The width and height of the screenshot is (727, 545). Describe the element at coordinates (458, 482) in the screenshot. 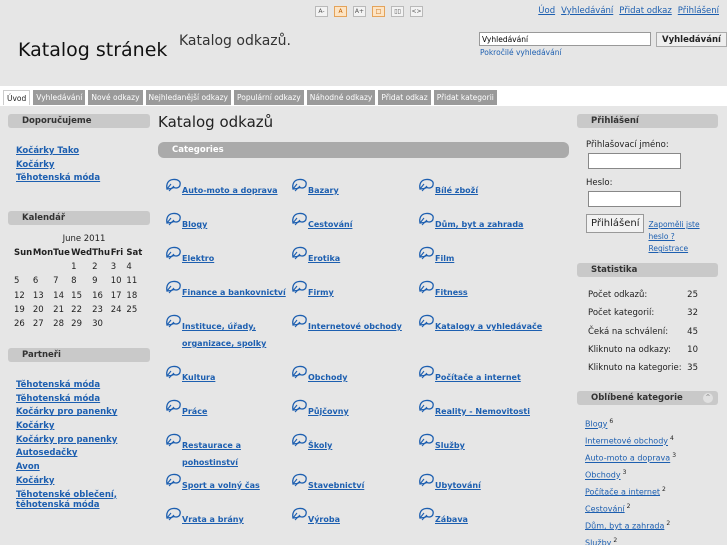

I see `category-link: Ubytování` at that location.